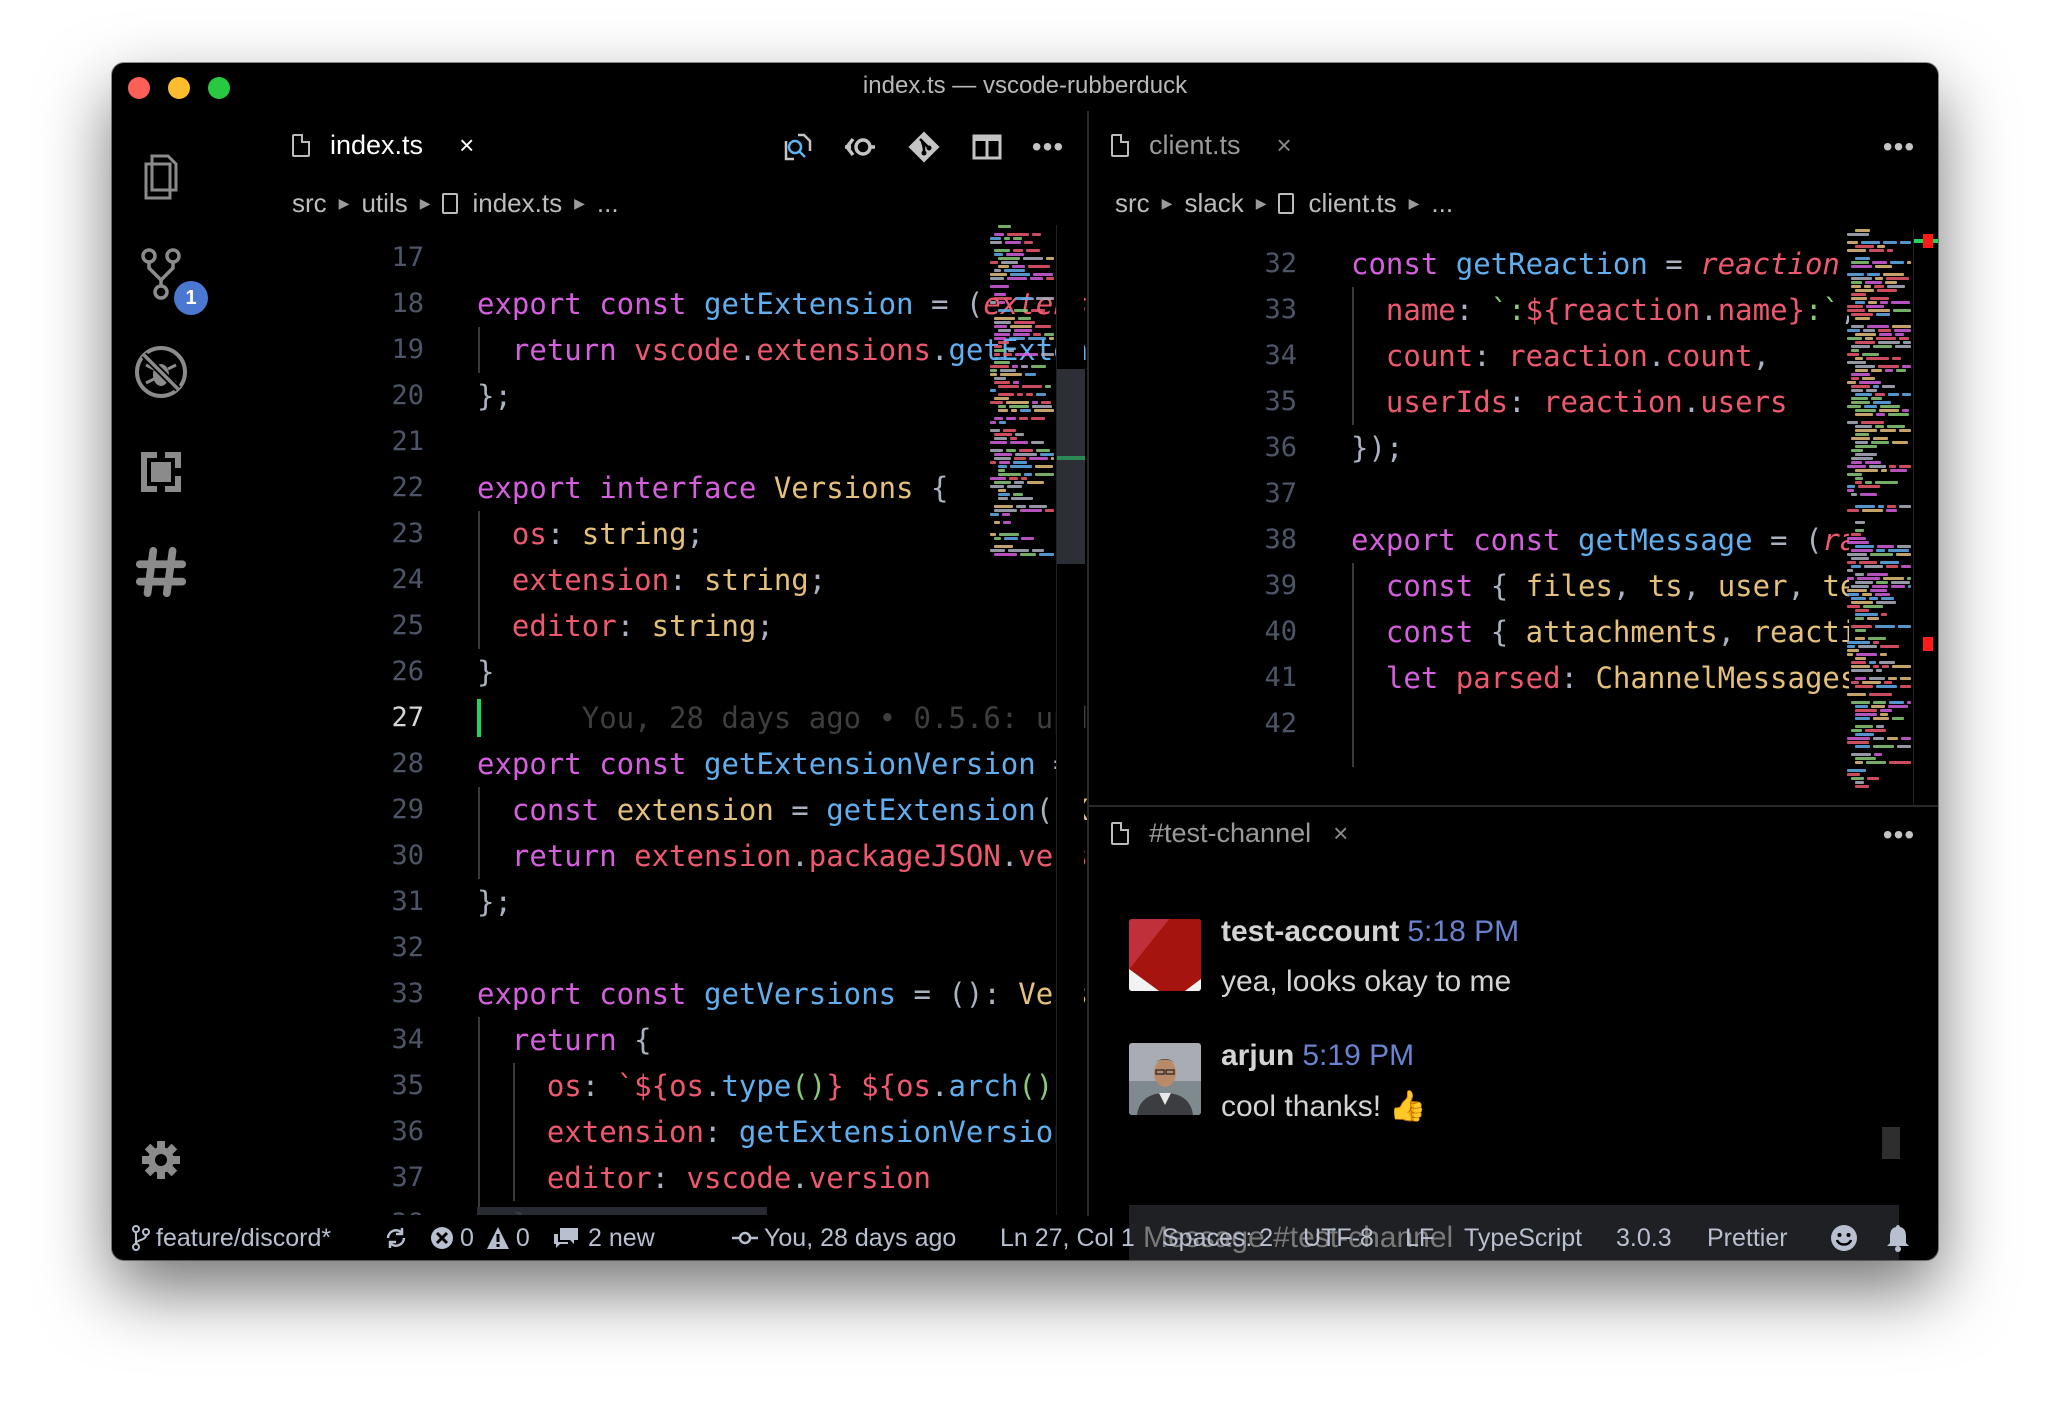 The image size is (2050, 1420). I want to click on code-line: name: `:${reaction.name}:`,, so click(1600, 310).